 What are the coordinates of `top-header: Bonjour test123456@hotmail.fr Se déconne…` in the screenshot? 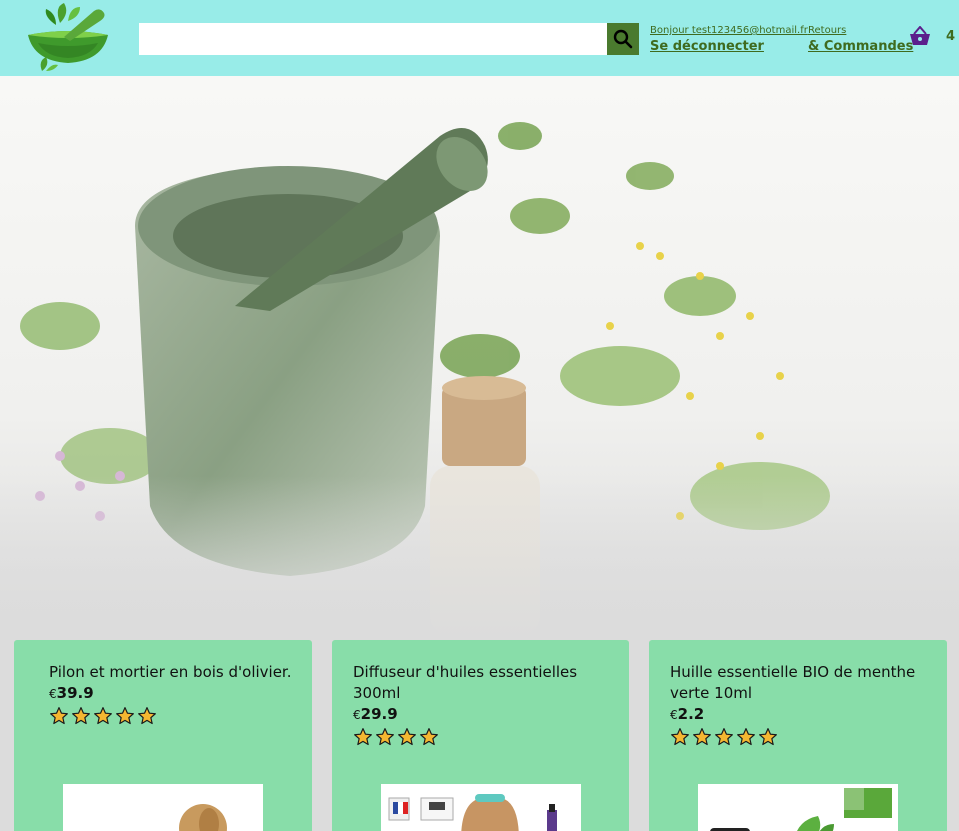 It's located at (479, 38).